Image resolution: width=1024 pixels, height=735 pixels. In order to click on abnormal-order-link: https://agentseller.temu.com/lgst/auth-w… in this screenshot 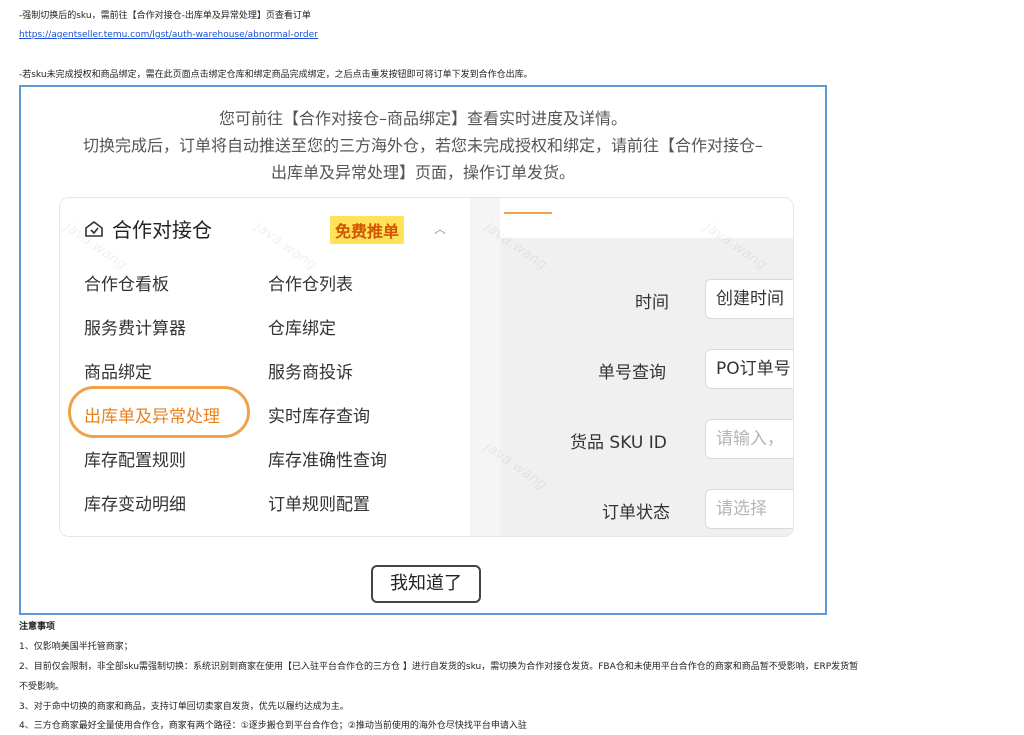, I will do `click(168, 35)`.